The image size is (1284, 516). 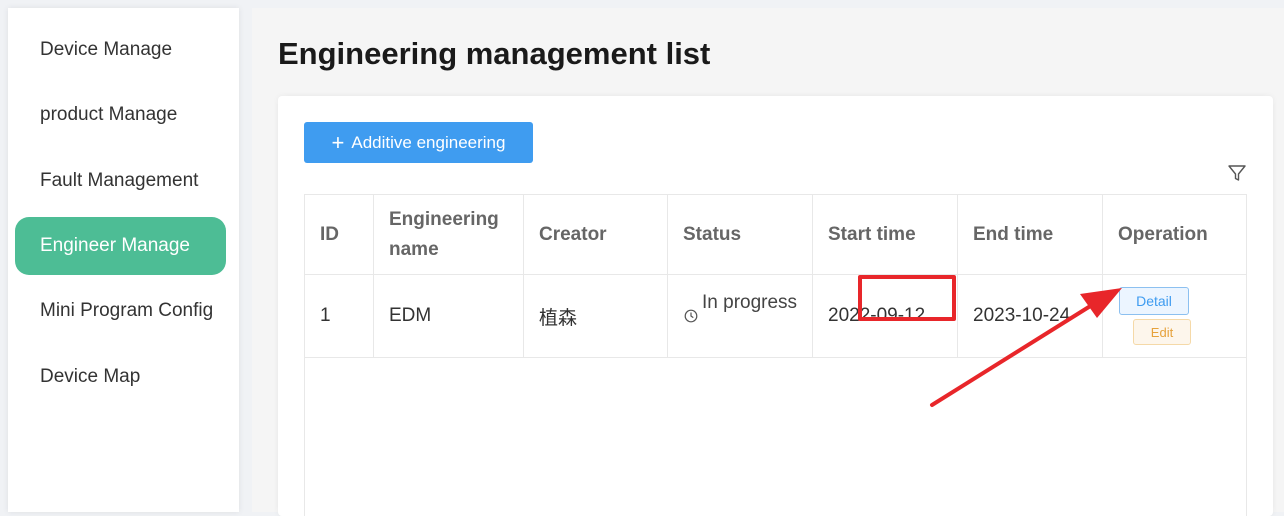 What do you see at coordinates (338, 142) in the screenshot?
I see `plus-icon: +` at bounding box center [338, 142].